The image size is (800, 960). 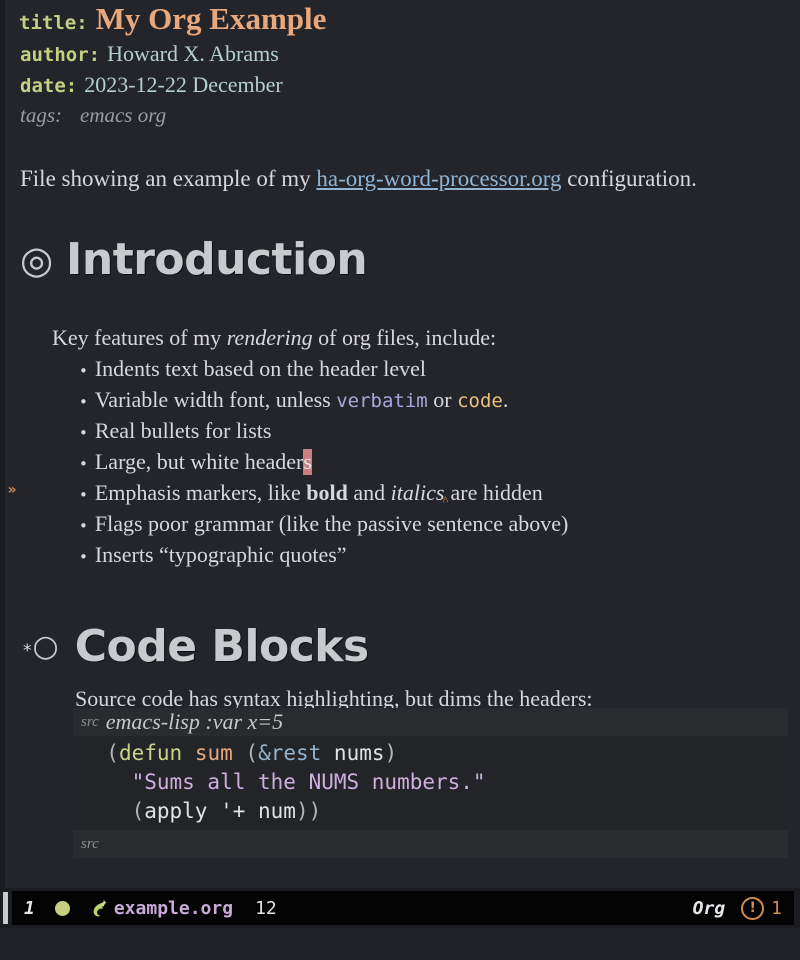 I want to click on modeline-error-count: 1, so click(x=776, y=908).